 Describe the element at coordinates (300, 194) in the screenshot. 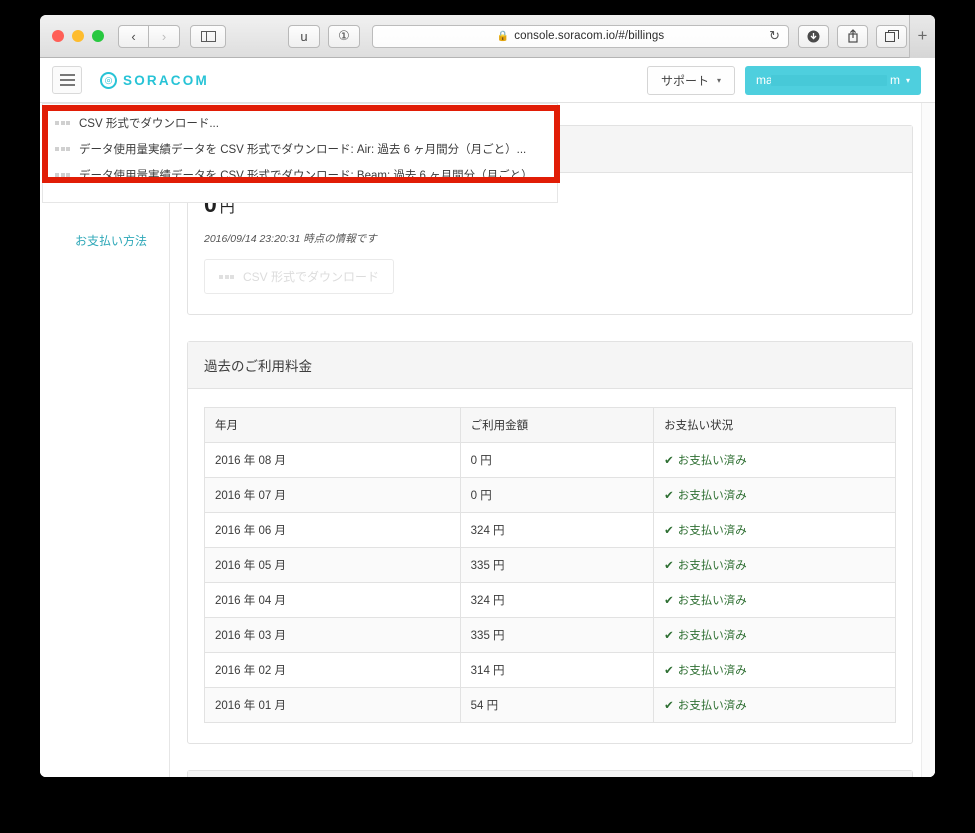

I see `suggestion-list-footer` at that location.